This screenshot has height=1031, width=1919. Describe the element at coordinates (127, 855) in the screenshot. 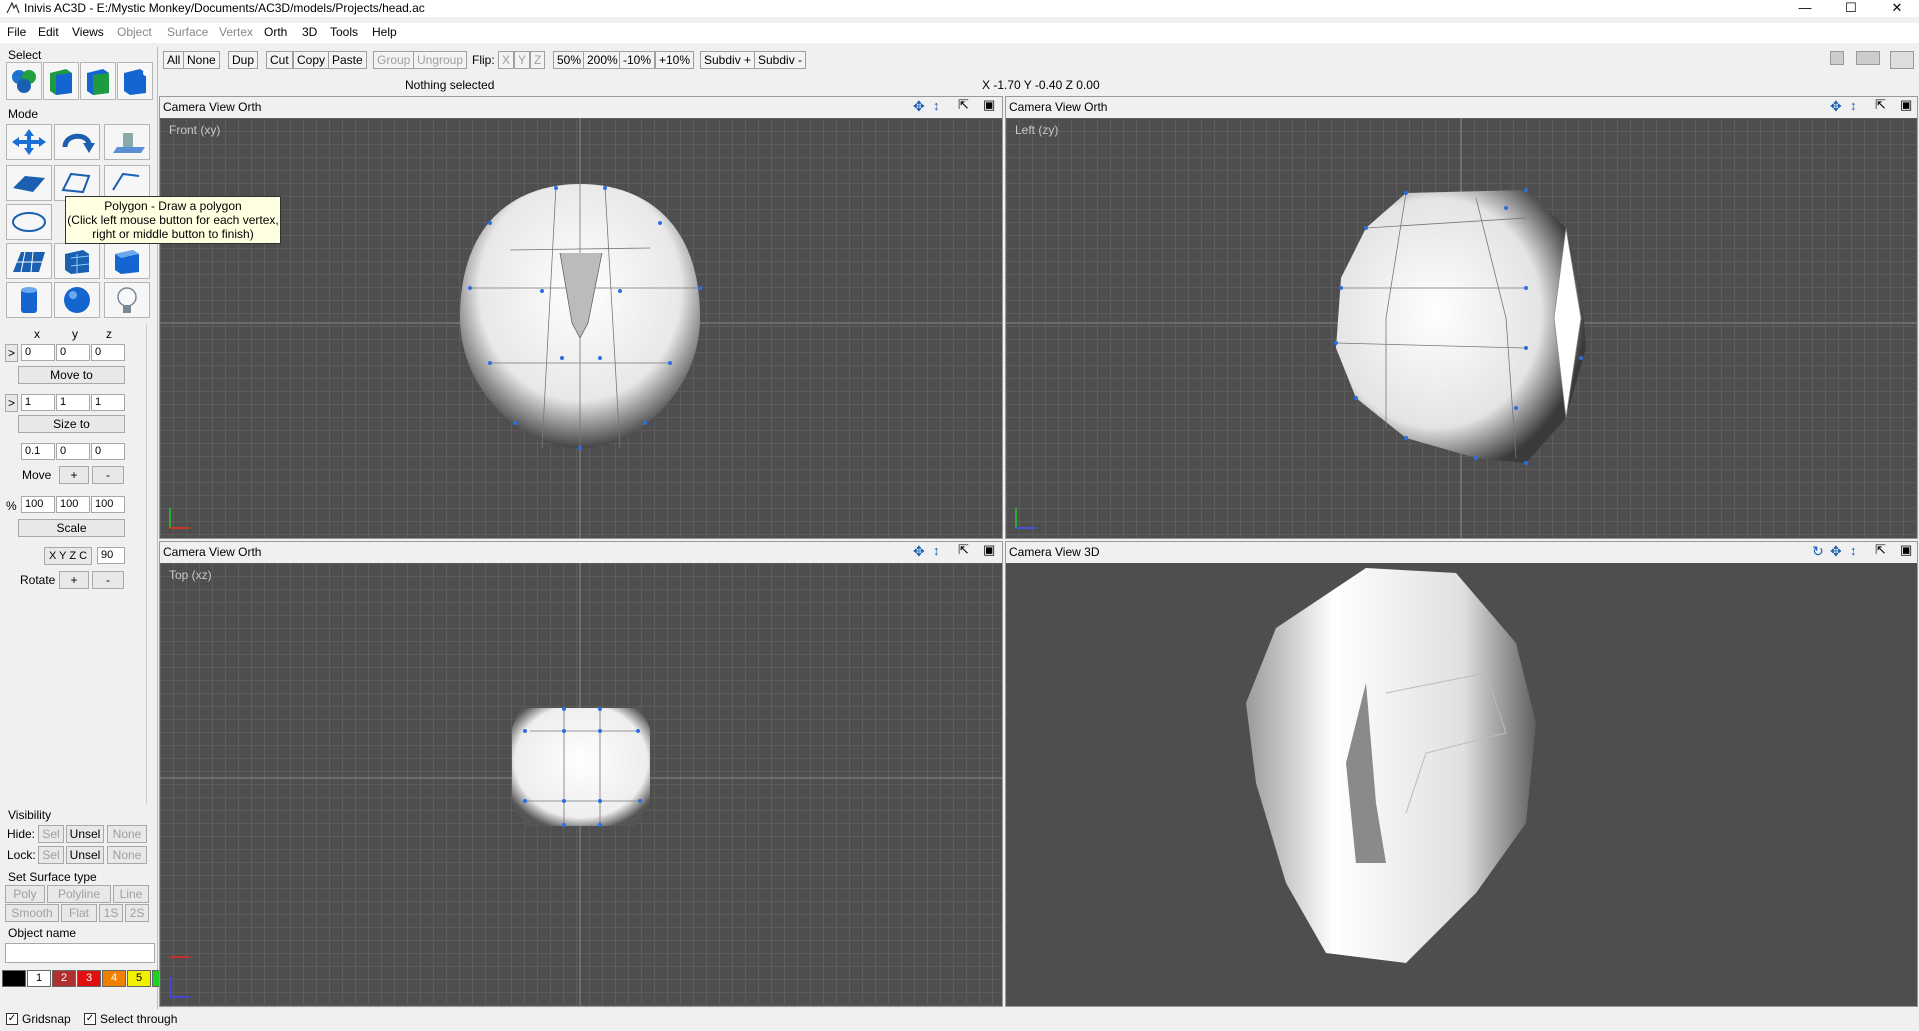

I see `lock-none-button: None` at that location.